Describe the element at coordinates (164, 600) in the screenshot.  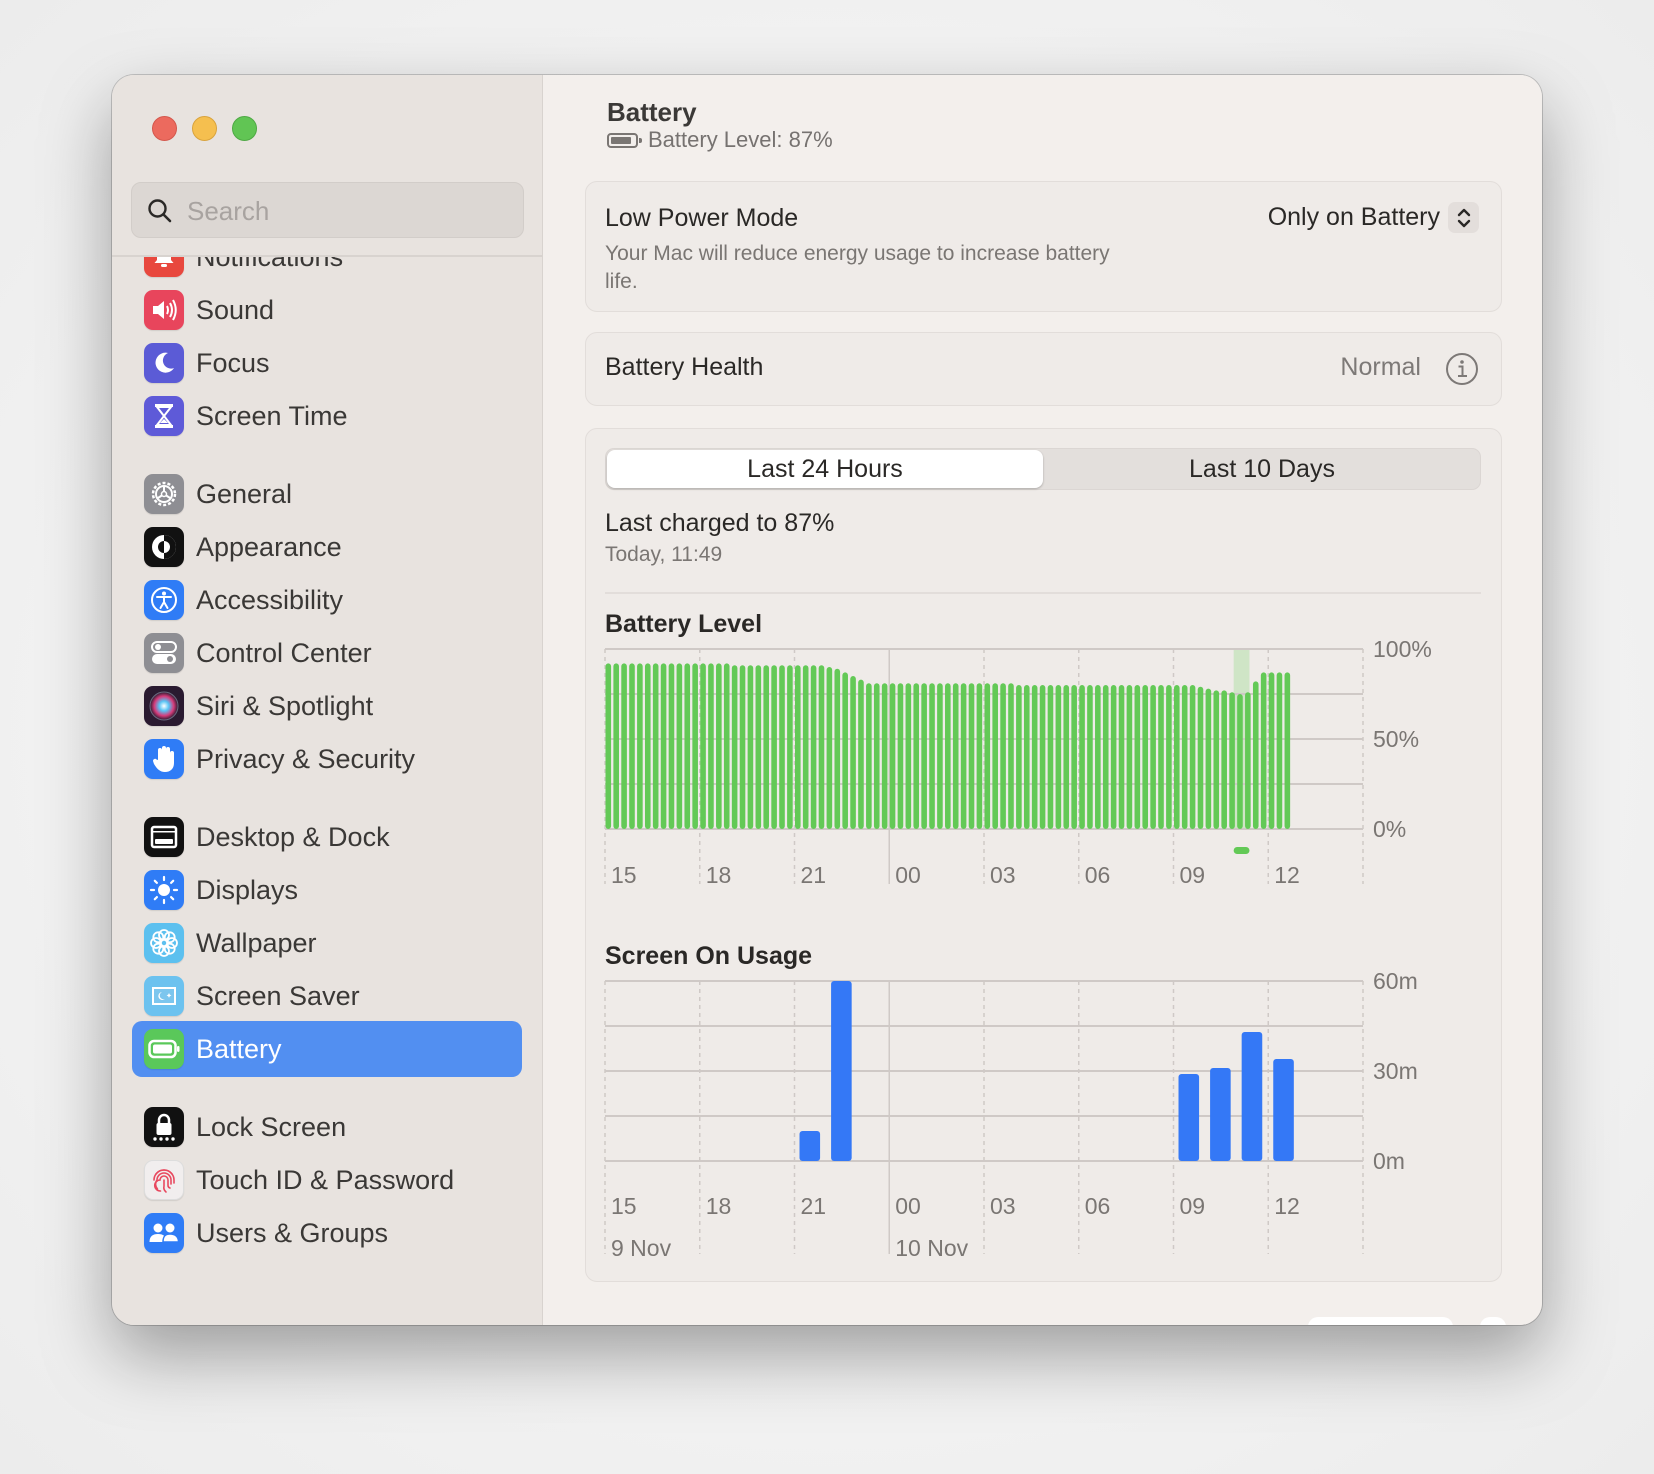
I see `accessibility-icon` at that location.